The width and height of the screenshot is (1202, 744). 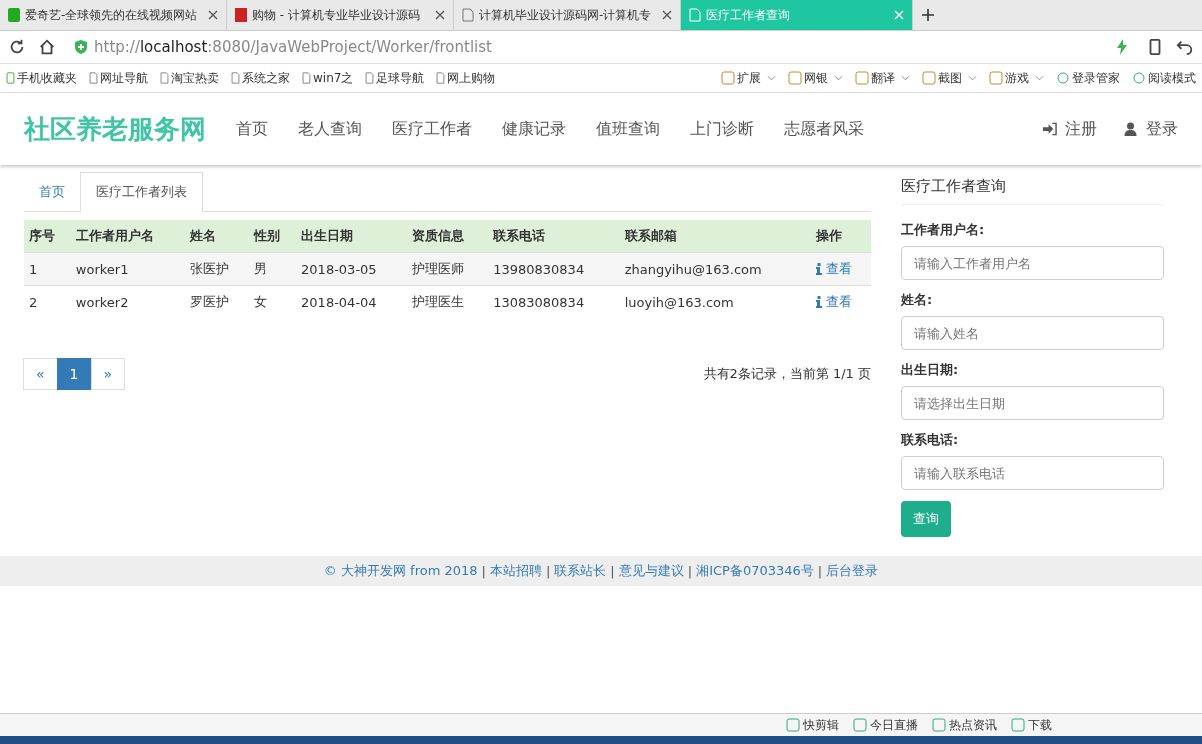 I want to click on column-header: 序号, so click(x=47, y=236).